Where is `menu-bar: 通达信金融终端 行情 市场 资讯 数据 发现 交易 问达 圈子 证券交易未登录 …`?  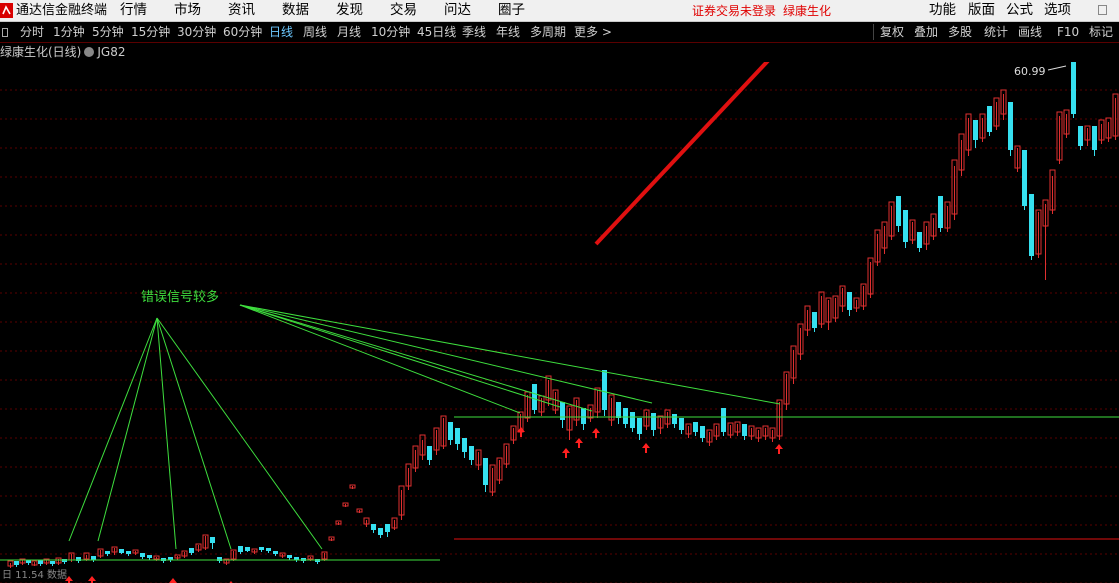
menu-bar: 通达信金融终端 行情 市场 资讯 数据 发现 交易 问达 圈子 证券交易未登录 … is located at coordinates (559, 11).